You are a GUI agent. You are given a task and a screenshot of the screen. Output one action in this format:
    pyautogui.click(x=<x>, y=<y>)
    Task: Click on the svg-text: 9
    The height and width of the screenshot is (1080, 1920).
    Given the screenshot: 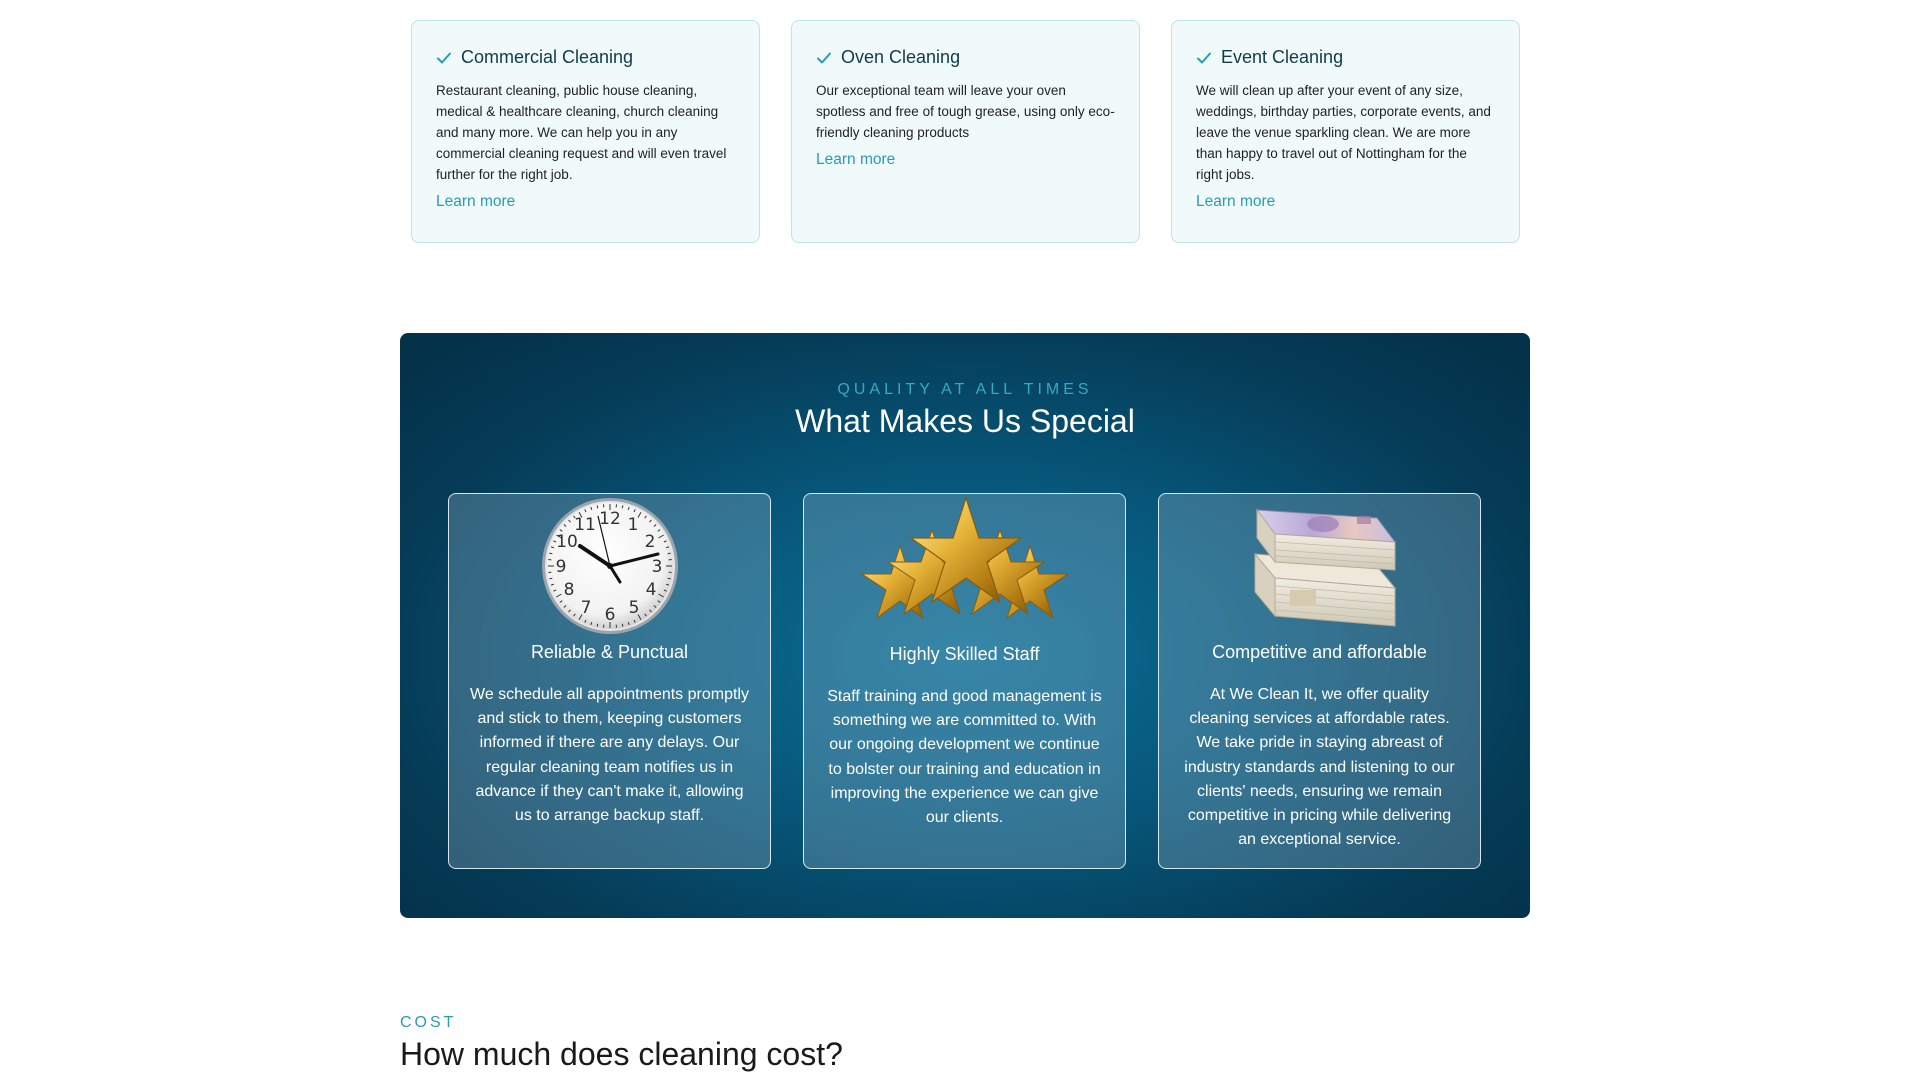 What is the action you would take?
    pyautogui.click(x=560, y=567)
    